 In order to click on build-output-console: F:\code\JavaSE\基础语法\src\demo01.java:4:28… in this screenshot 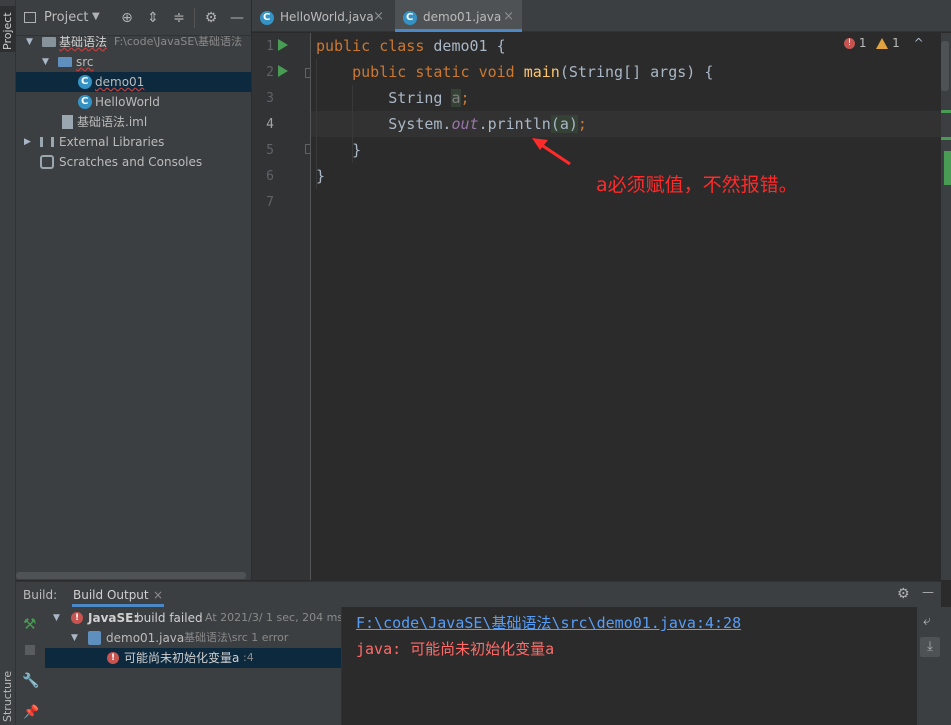, I will do `click(629, 666)`.